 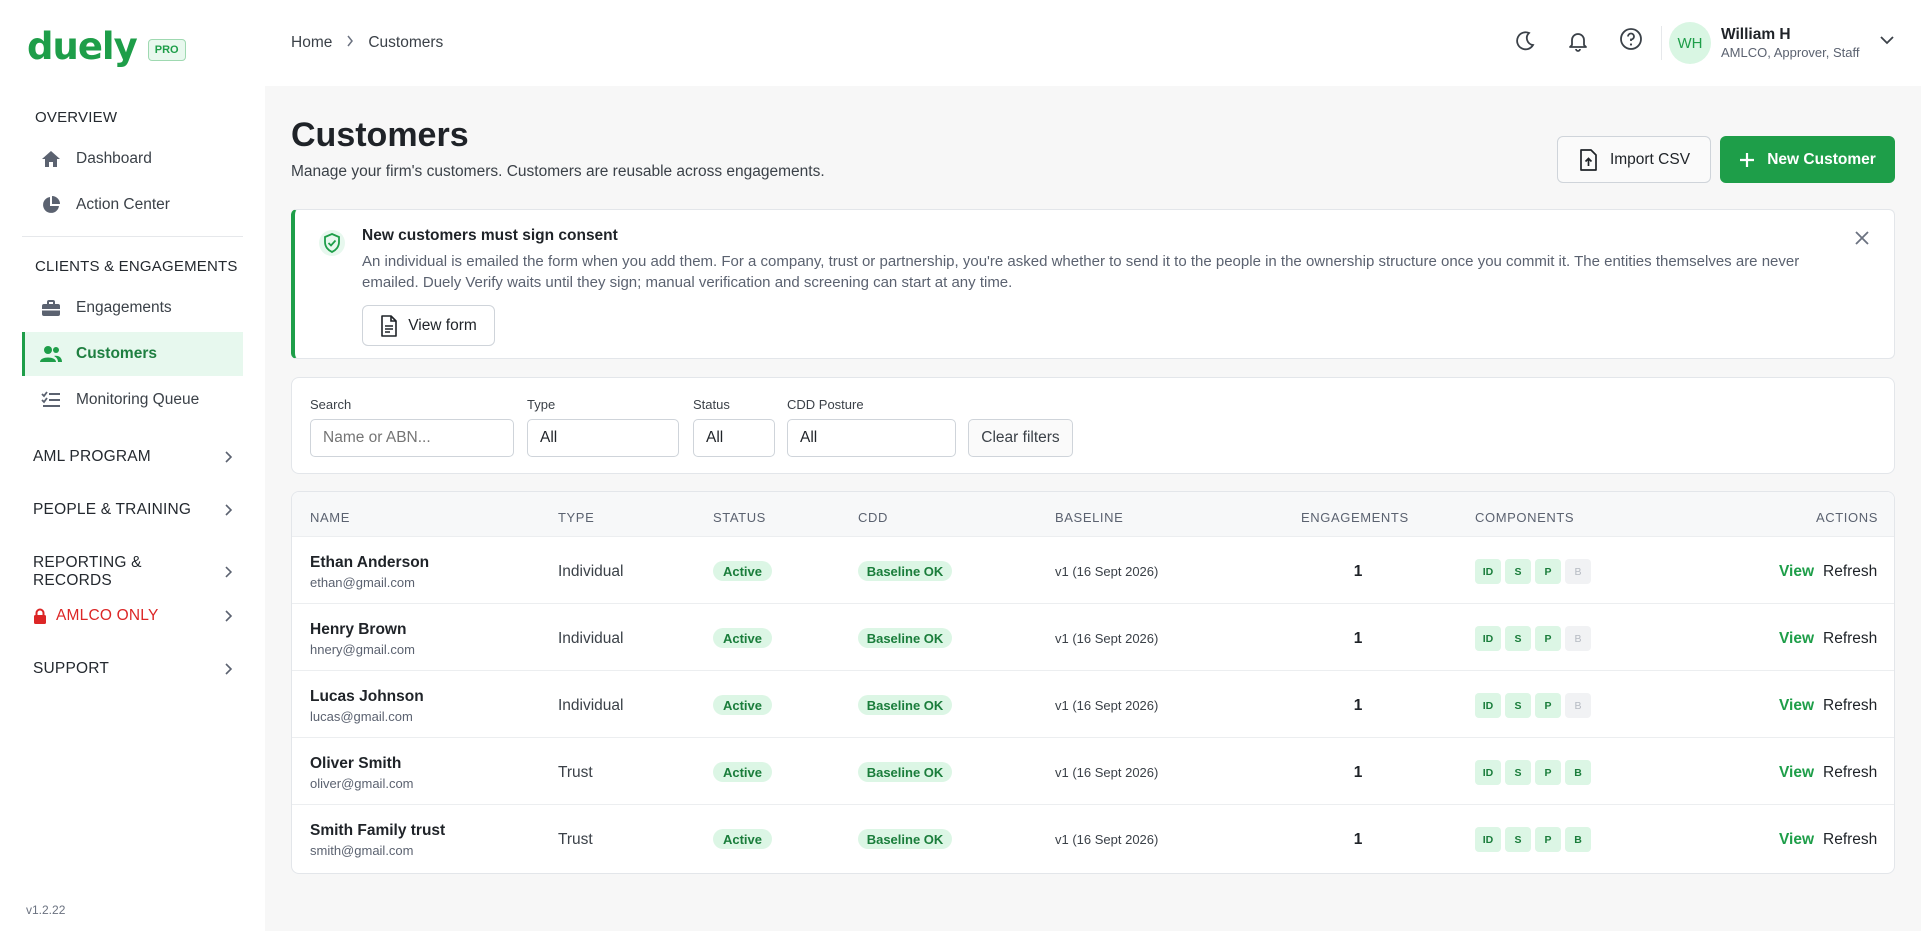 What do you see at coordinates (1756, 35) in the screenshot?
I see `user-name: William H` at bounding box center [1756, 35].